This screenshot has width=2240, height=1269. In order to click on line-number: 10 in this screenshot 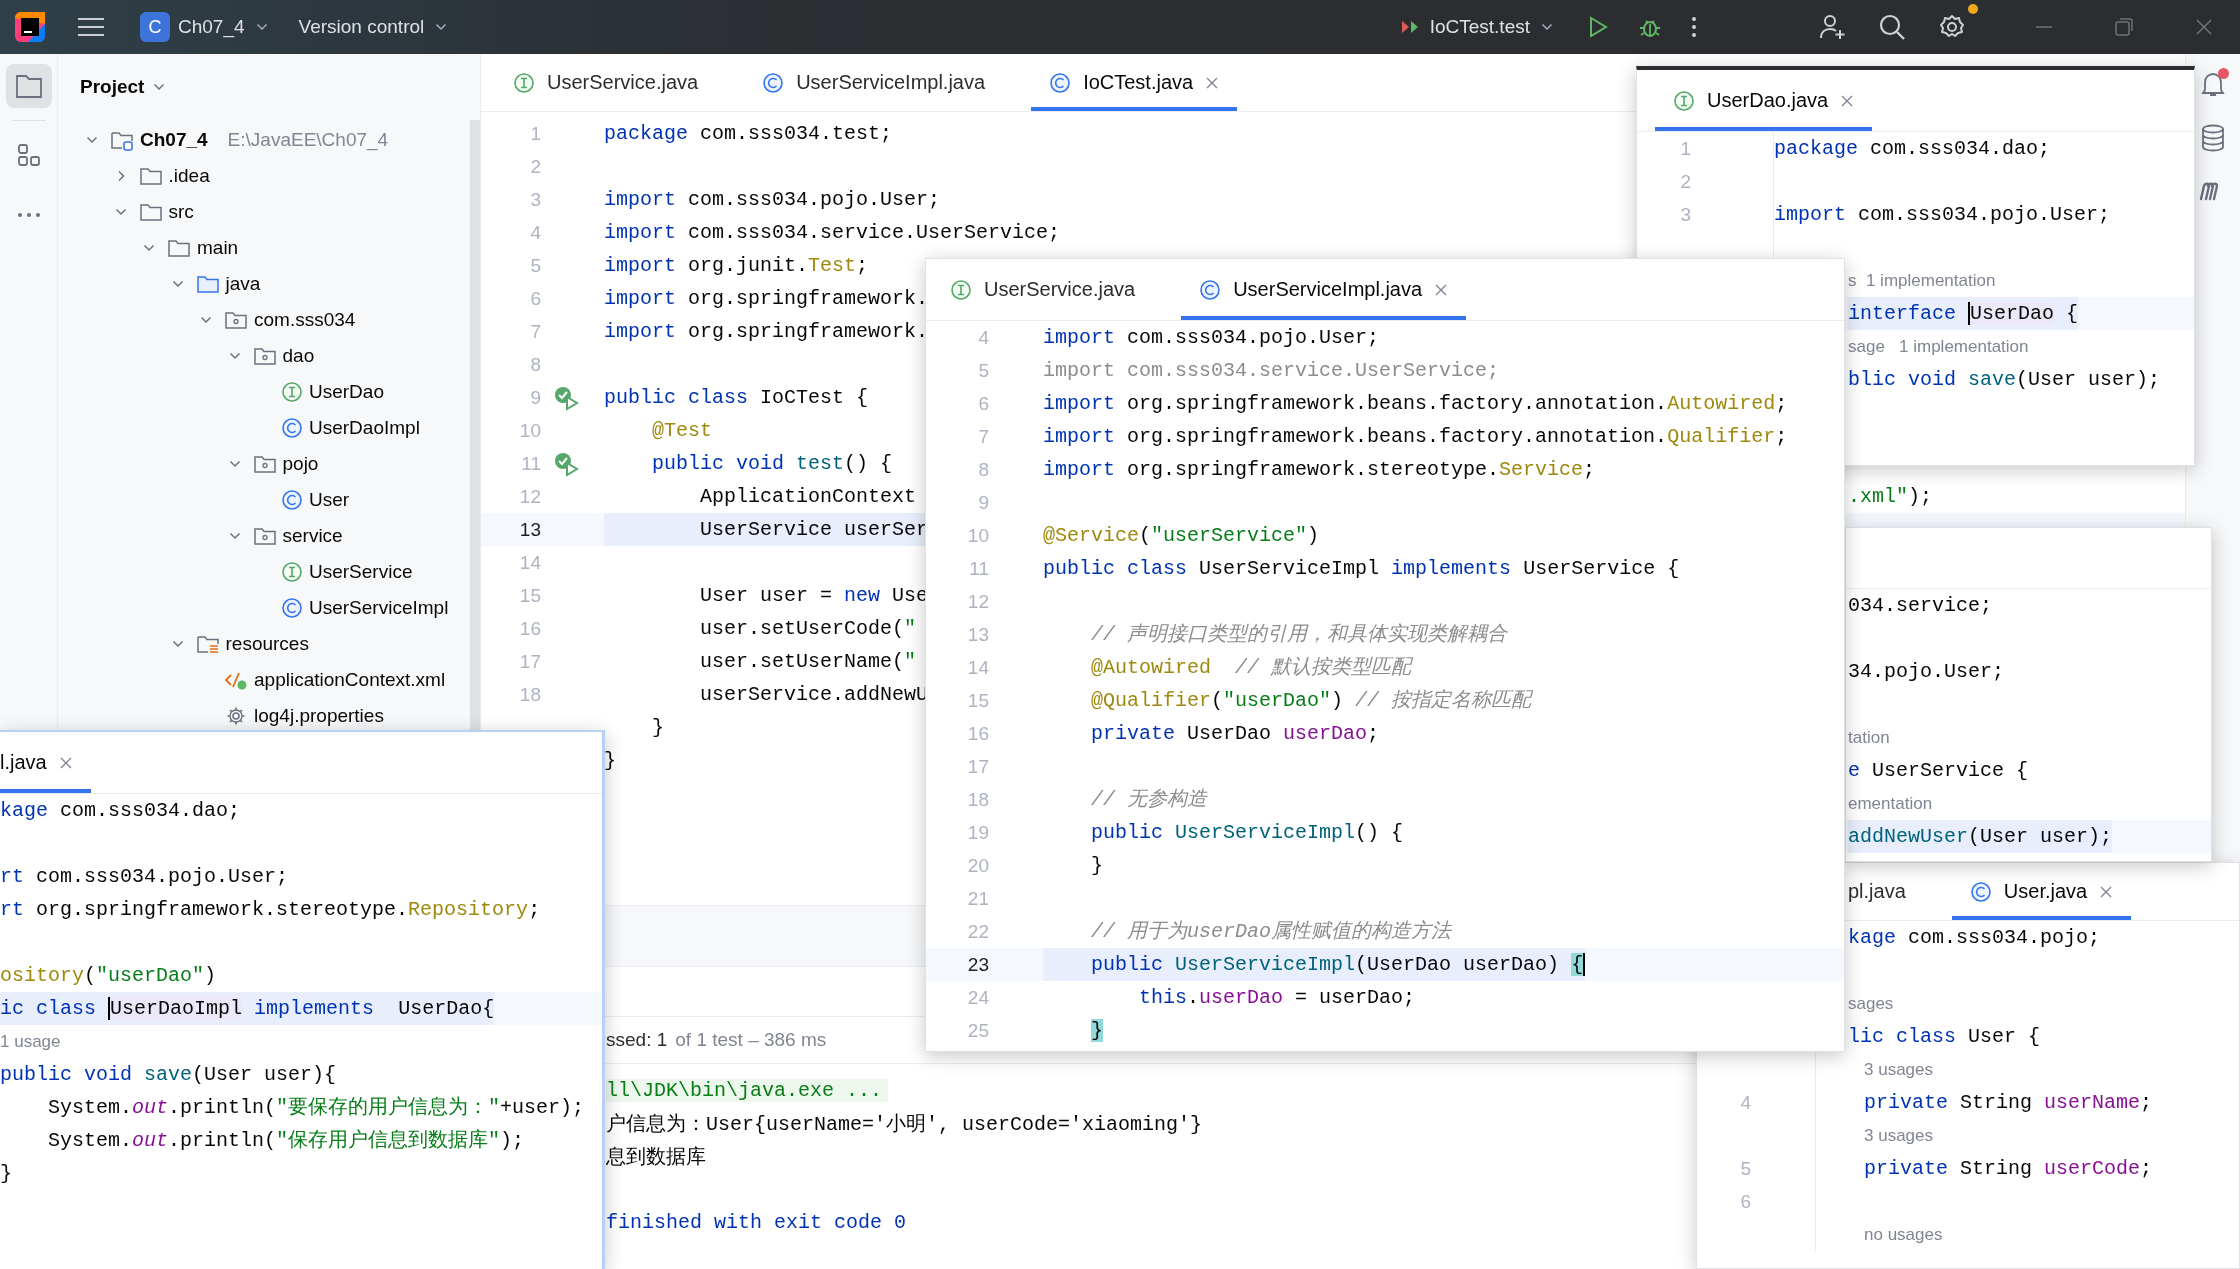, I will do `click(978, 535)`.